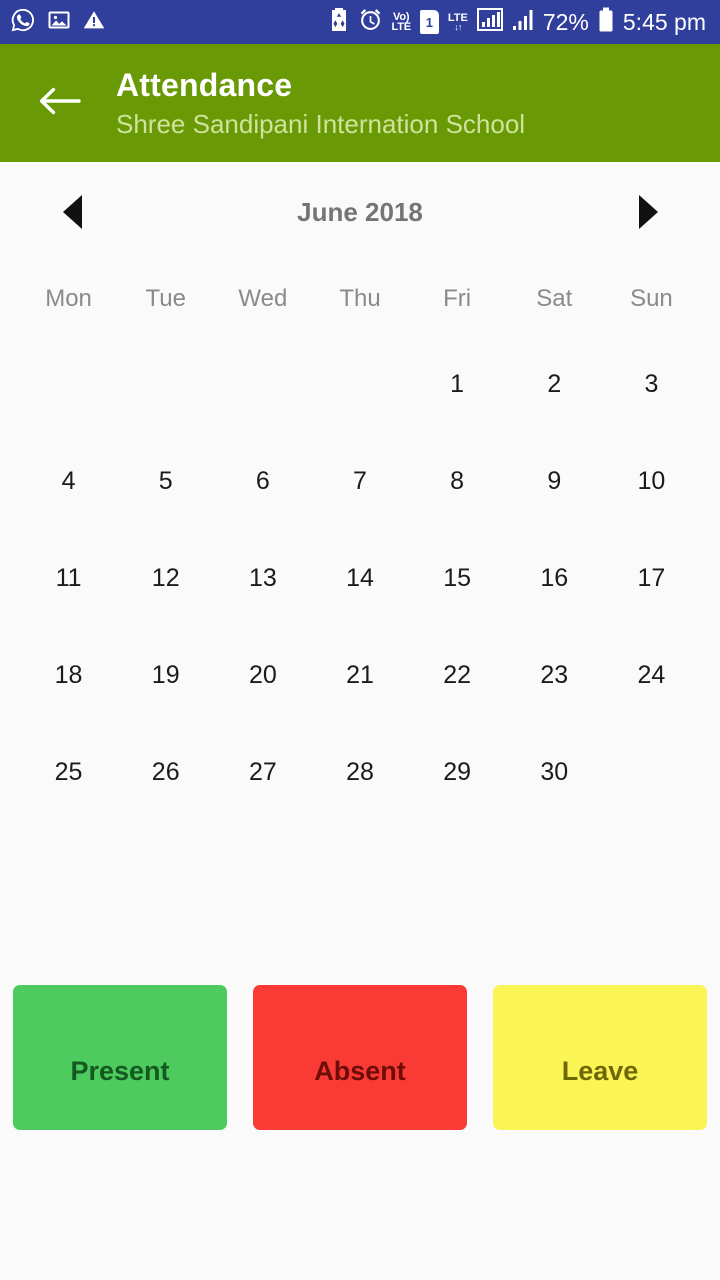 The height and width of the screenshot is (1280, 720). Describe the element at coordinates (262, 772) in the screenshot. I see `day-cell: 27` at that location.